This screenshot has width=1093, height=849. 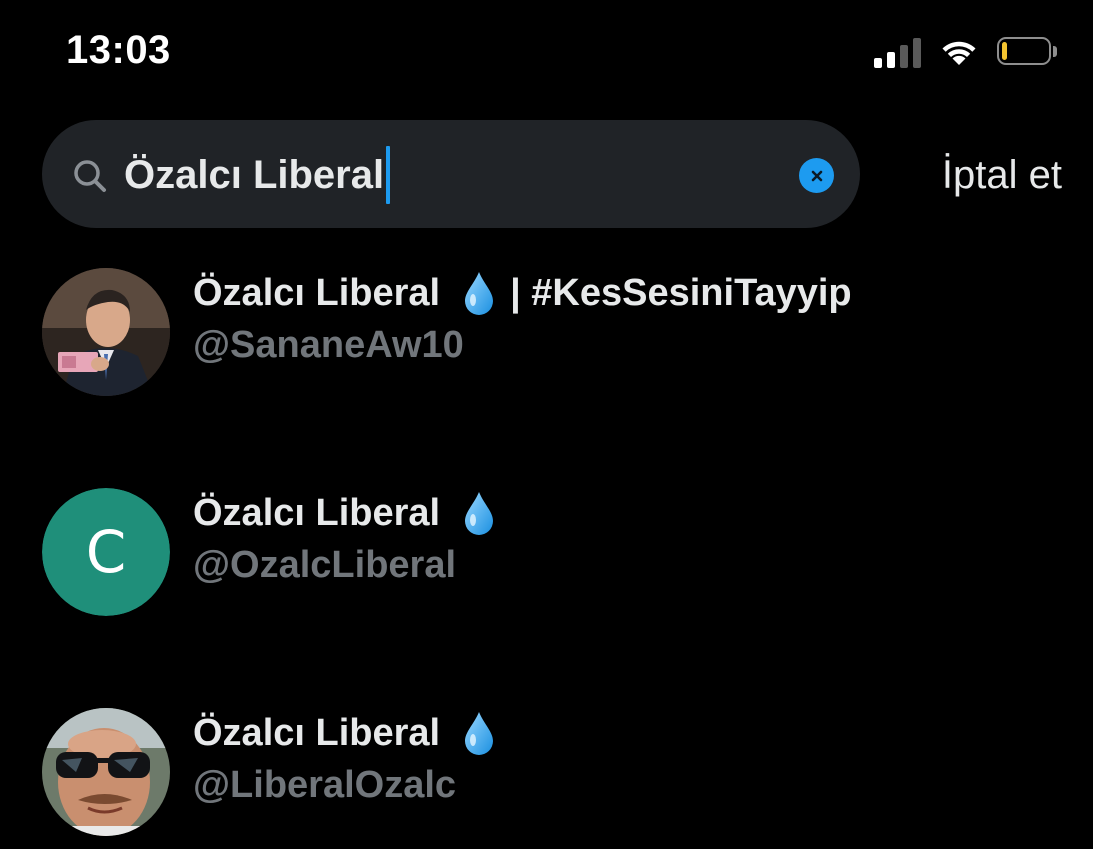 I want to click on status-bar: 13:03, so click(x=546, y=50).